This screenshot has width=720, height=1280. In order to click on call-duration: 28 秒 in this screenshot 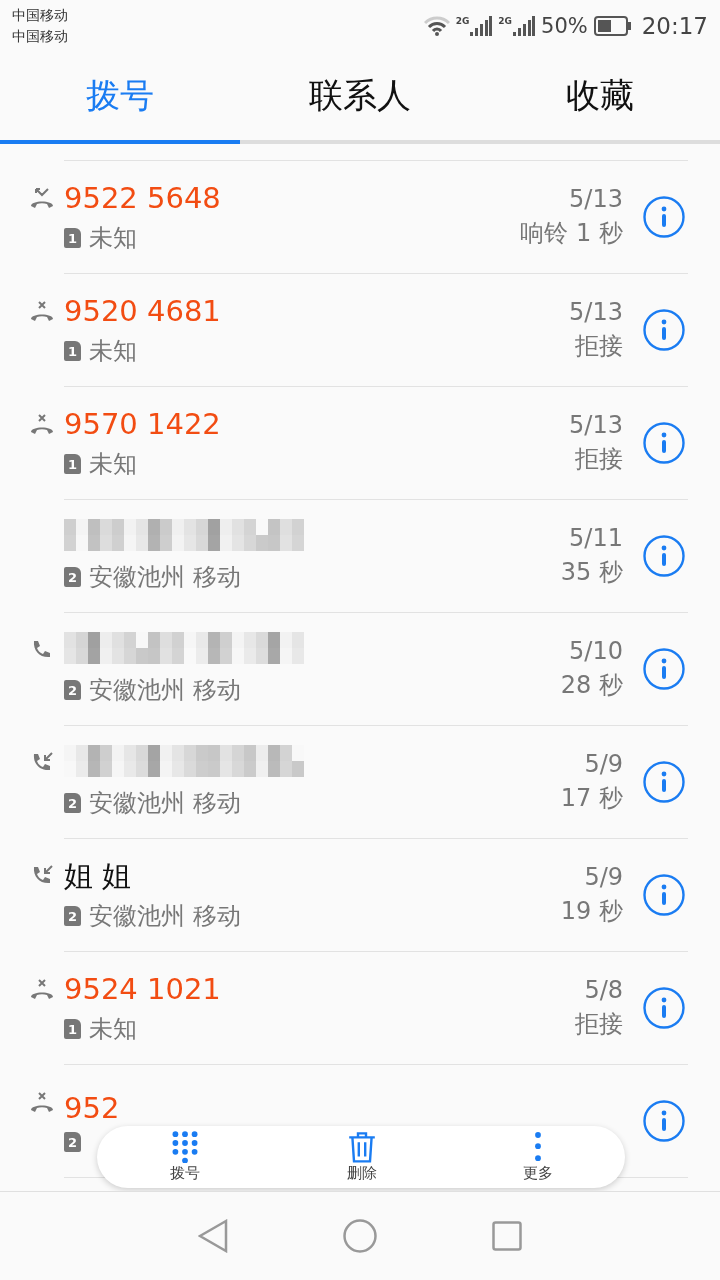, I will do `click(591, 685)`.